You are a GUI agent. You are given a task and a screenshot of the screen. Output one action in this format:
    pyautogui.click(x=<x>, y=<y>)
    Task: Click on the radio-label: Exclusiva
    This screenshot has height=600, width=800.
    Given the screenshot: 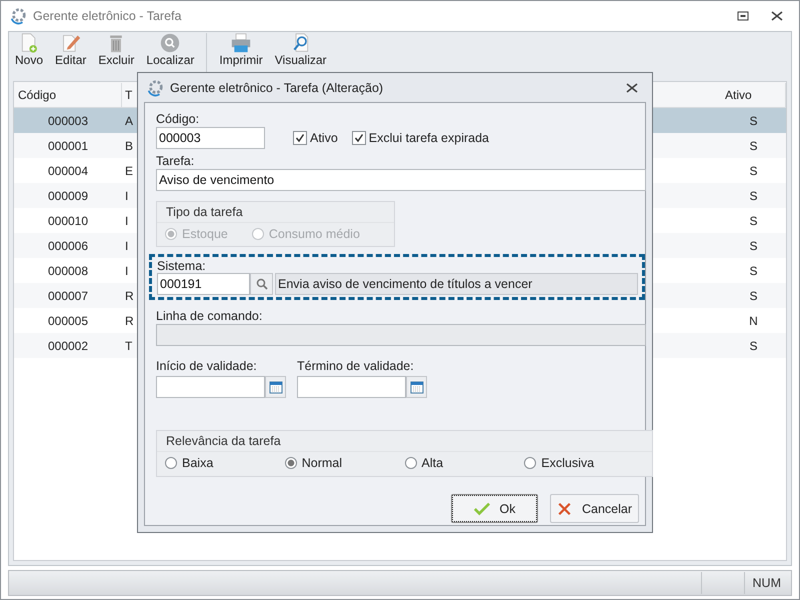 What is the action you would take?
    pyautogui.click(x=567, y=463)
    